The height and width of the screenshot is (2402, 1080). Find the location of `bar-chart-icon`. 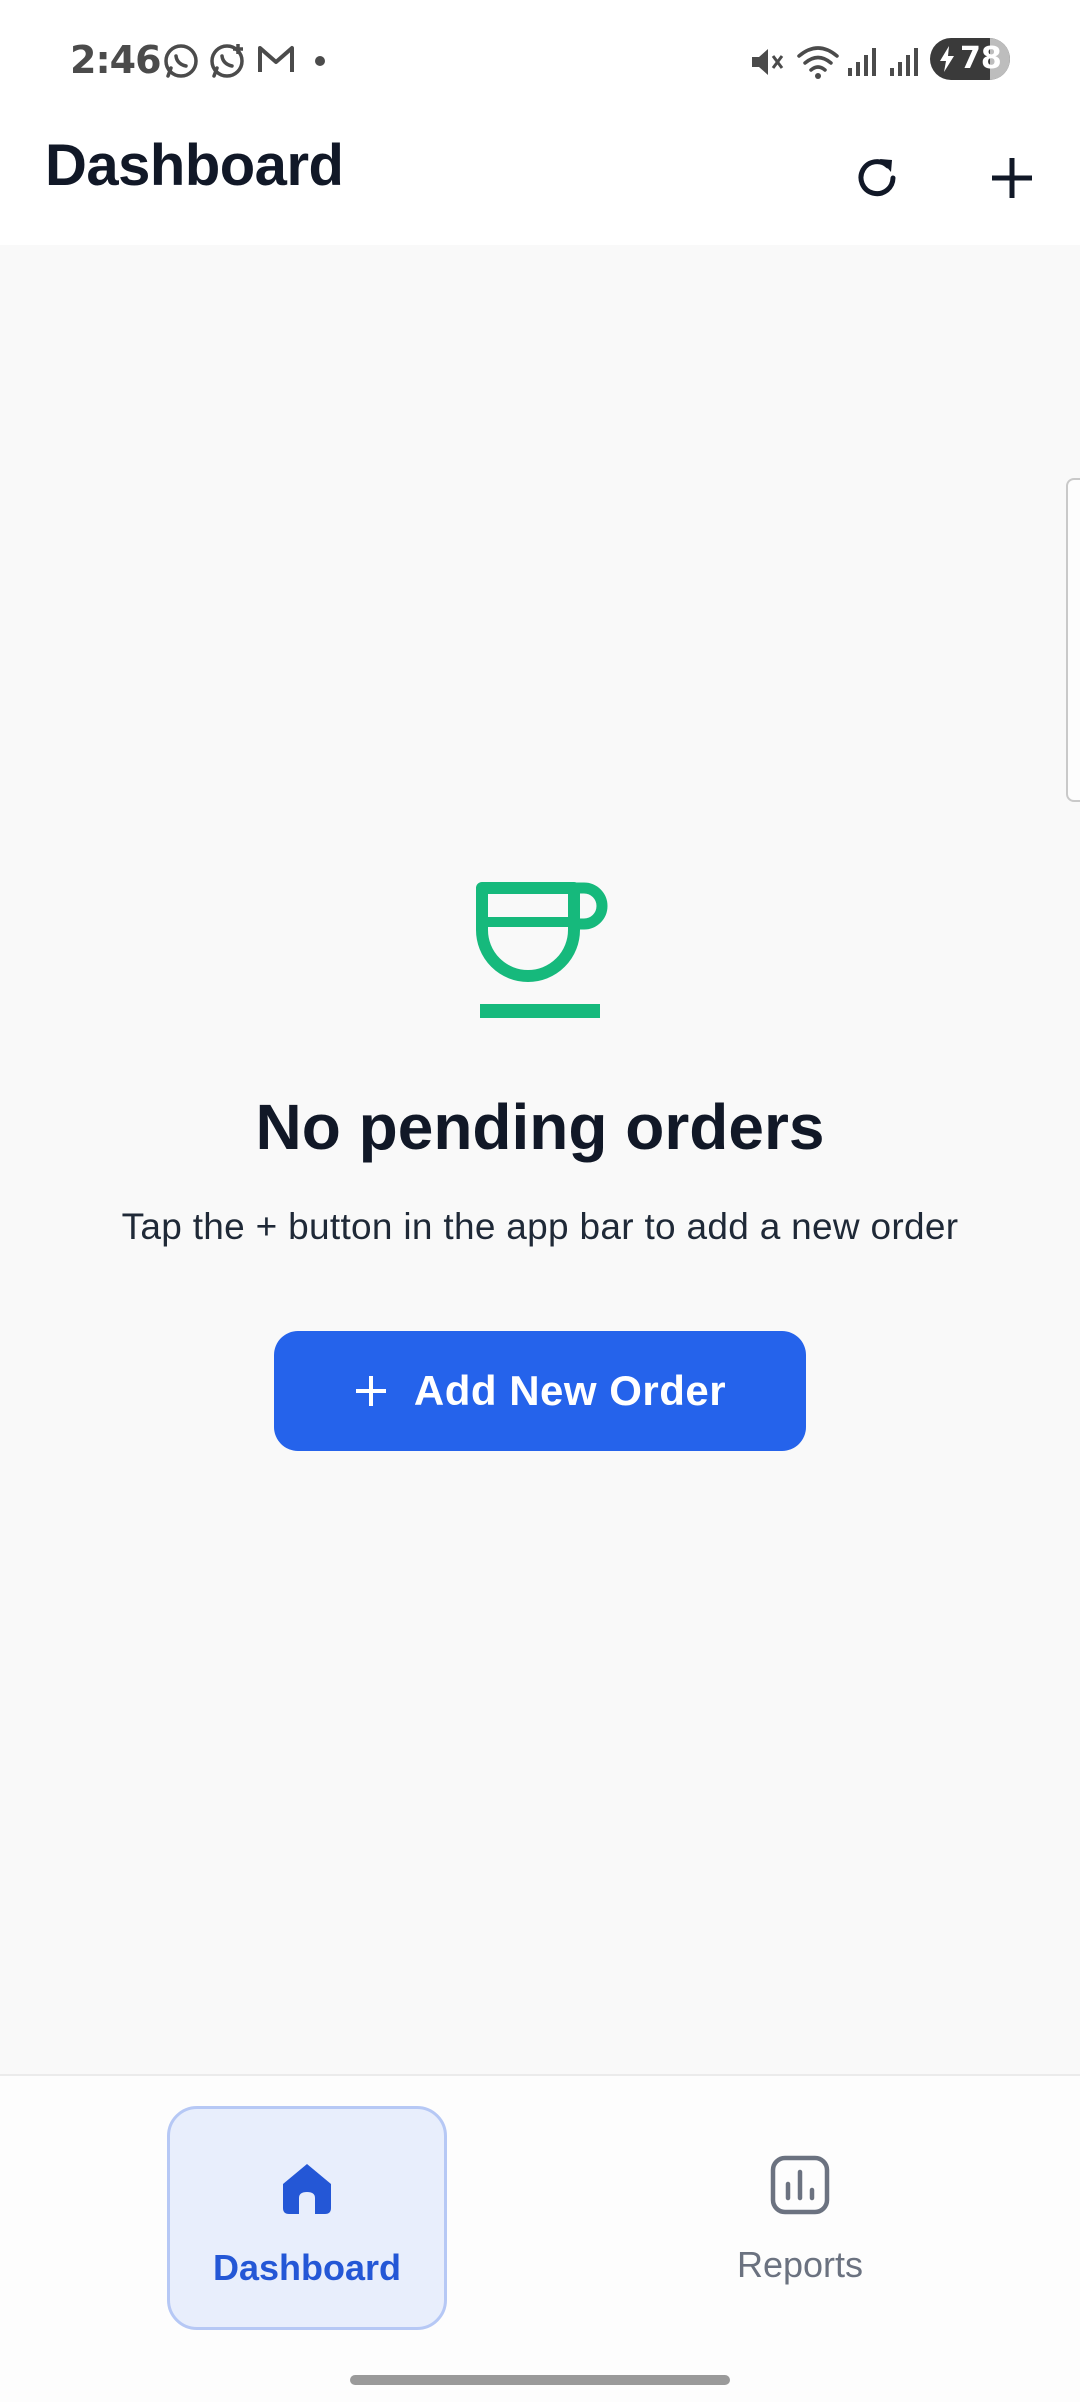

bar-chart-icon is located at coordinates (800, 2185).